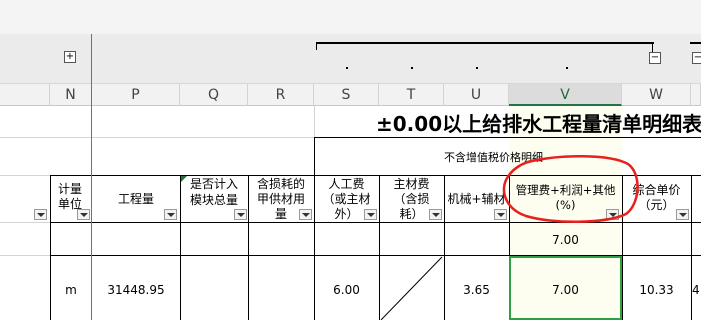 The width and height of the screenshot is (701, 320). I want to click on comment-indicator, so click(184, 179).